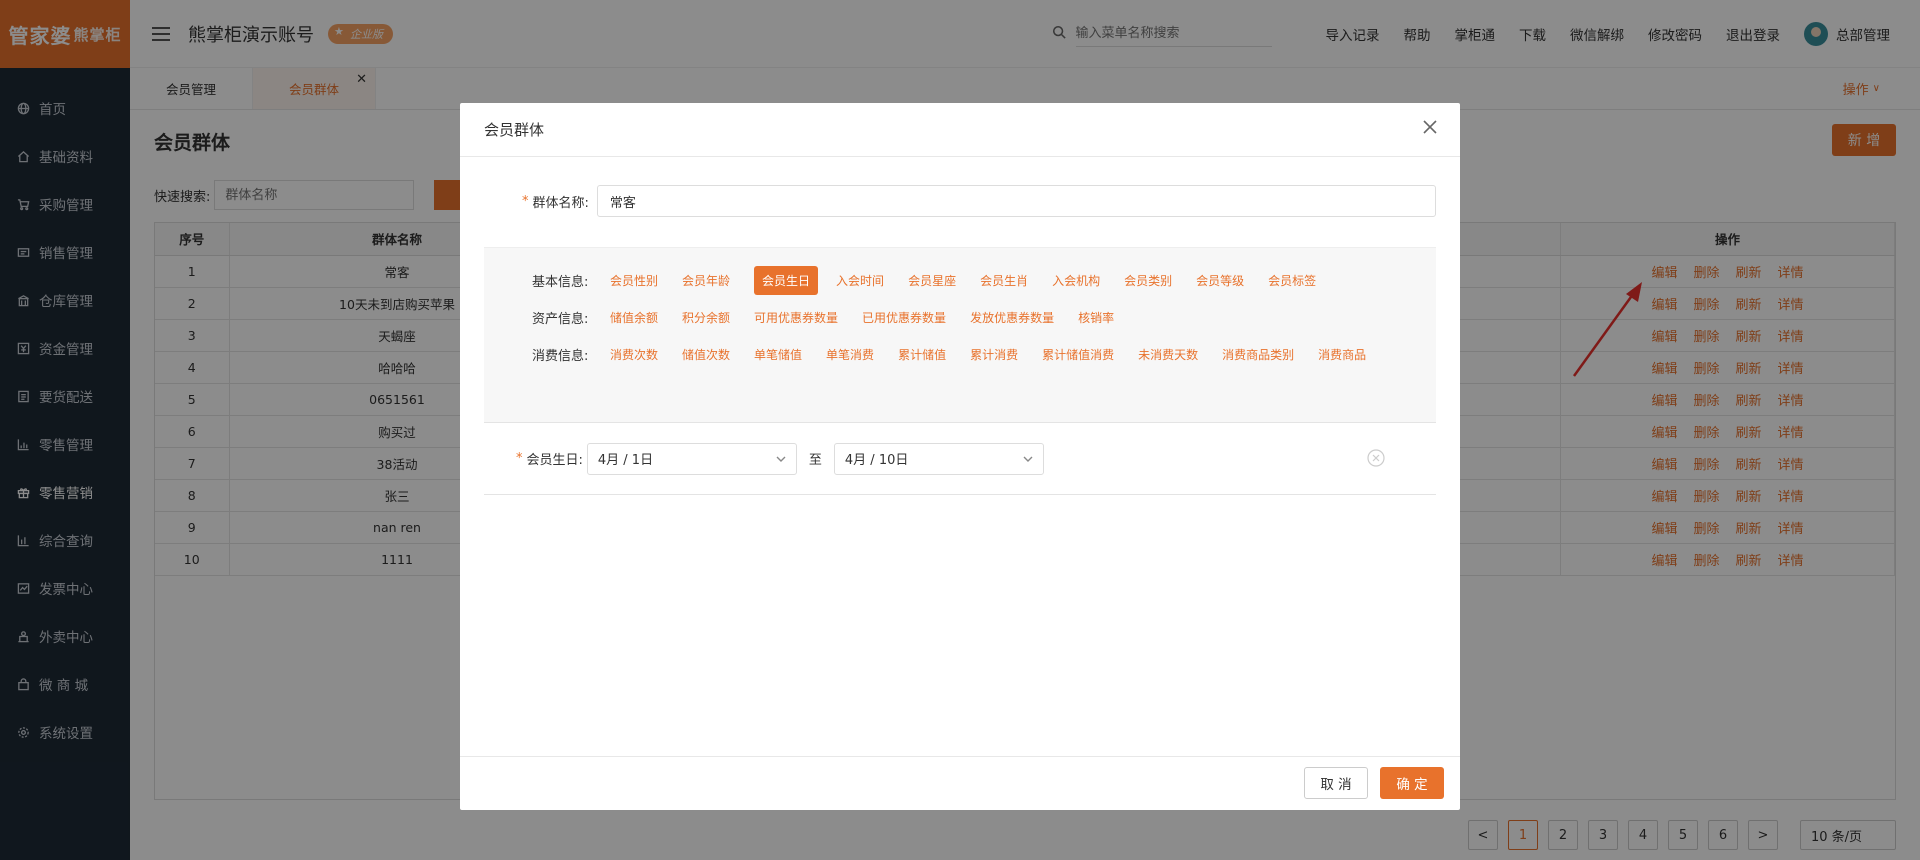 Image resolution: width=1920 pixels, height=860 pixels. I want to click on condition-chip: 会员星座, so click(932, 280).